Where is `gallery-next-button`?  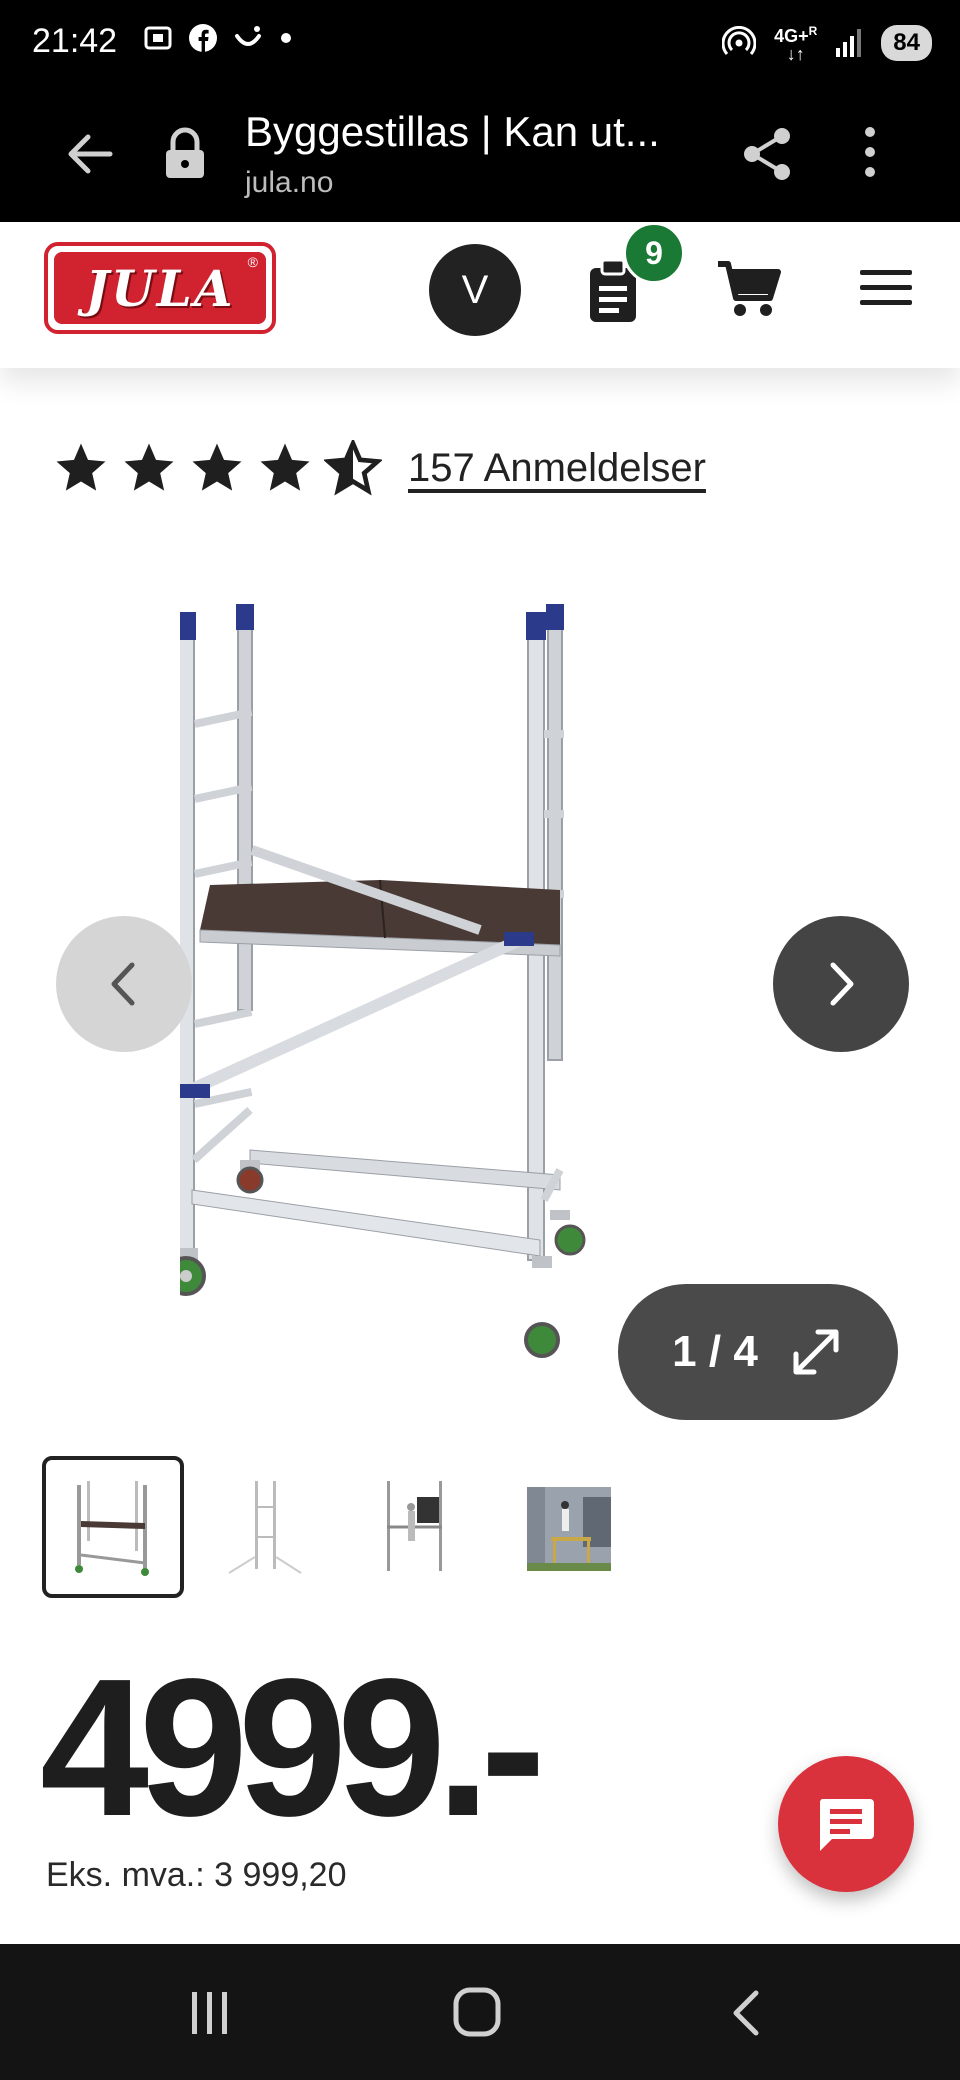
gallery-next-button is located at coordinates (841, 984).